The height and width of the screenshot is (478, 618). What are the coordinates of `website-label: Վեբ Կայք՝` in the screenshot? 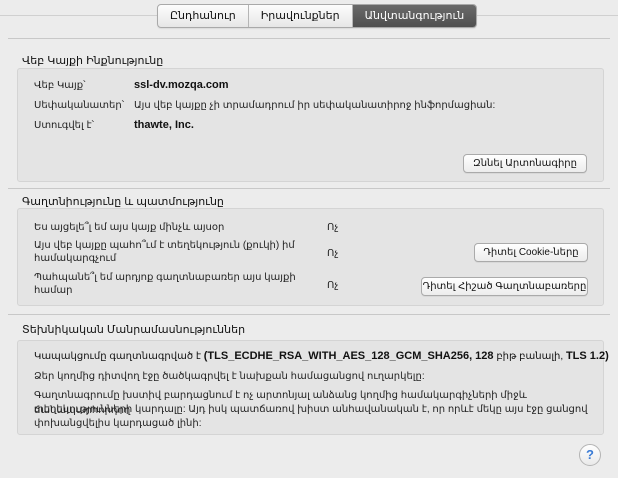 It's located at (60, 85).